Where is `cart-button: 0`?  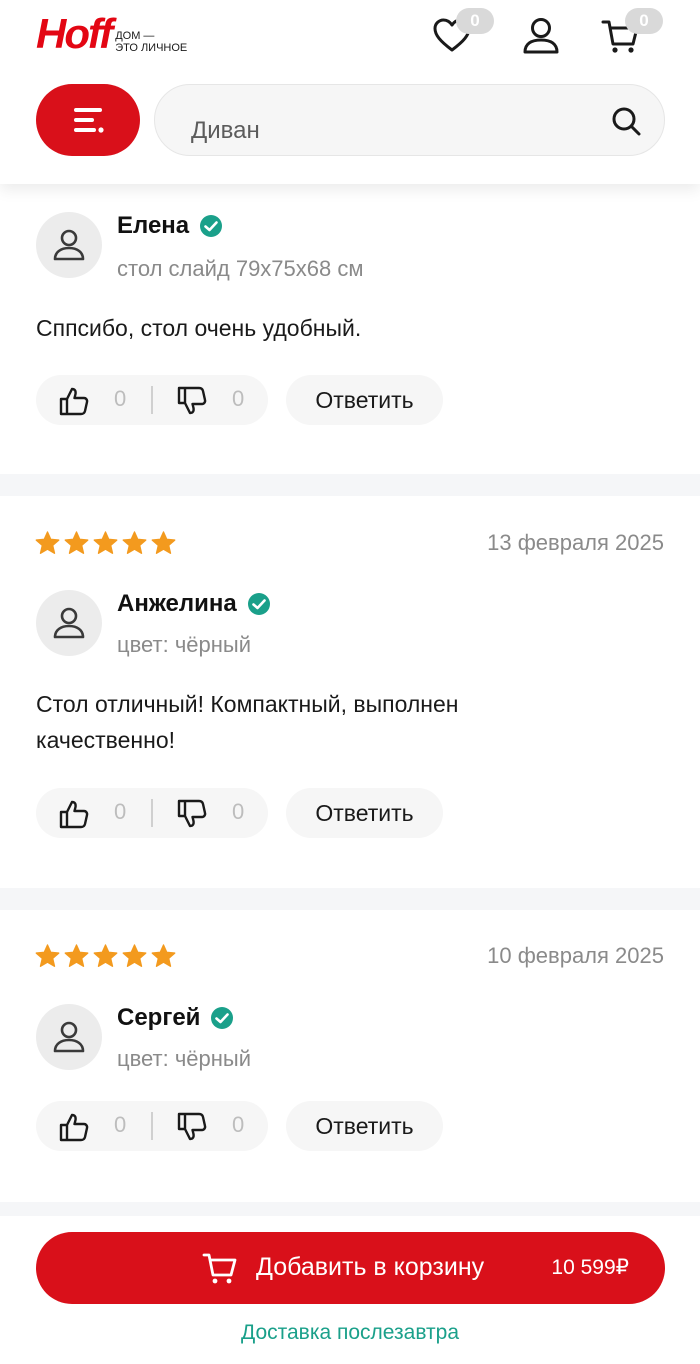
cart-button: 0 is located at coordinates (632, 33).